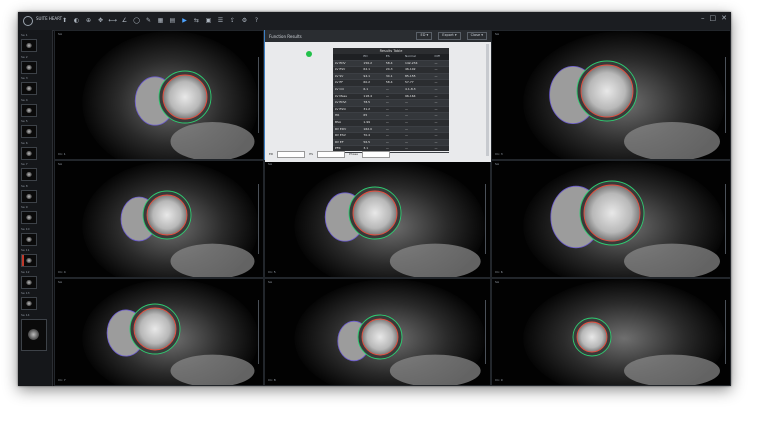 The height and width of the screenshot is (422, 768). I want to click on viewport: SA Im: 8, so click(377, 332).